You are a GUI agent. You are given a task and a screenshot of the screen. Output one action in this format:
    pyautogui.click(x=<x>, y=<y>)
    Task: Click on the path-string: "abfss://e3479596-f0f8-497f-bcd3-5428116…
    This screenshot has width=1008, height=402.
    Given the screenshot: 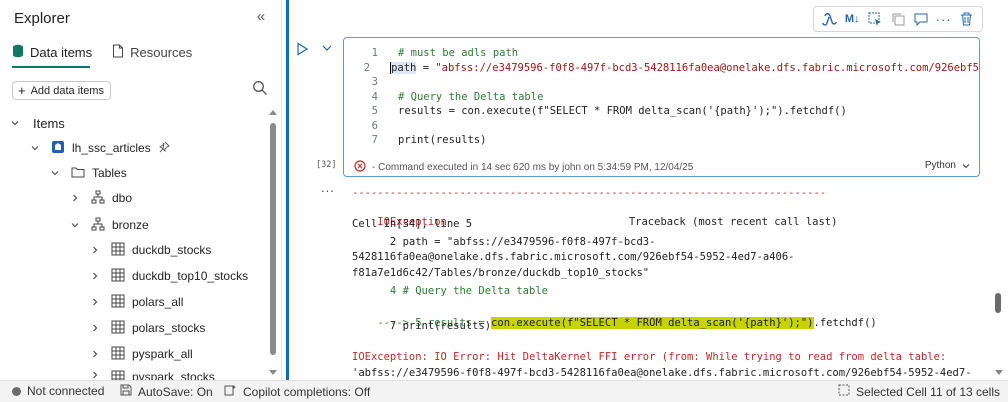 What is the action you would take?
    pyautogui.click(x=707, y=67)
    